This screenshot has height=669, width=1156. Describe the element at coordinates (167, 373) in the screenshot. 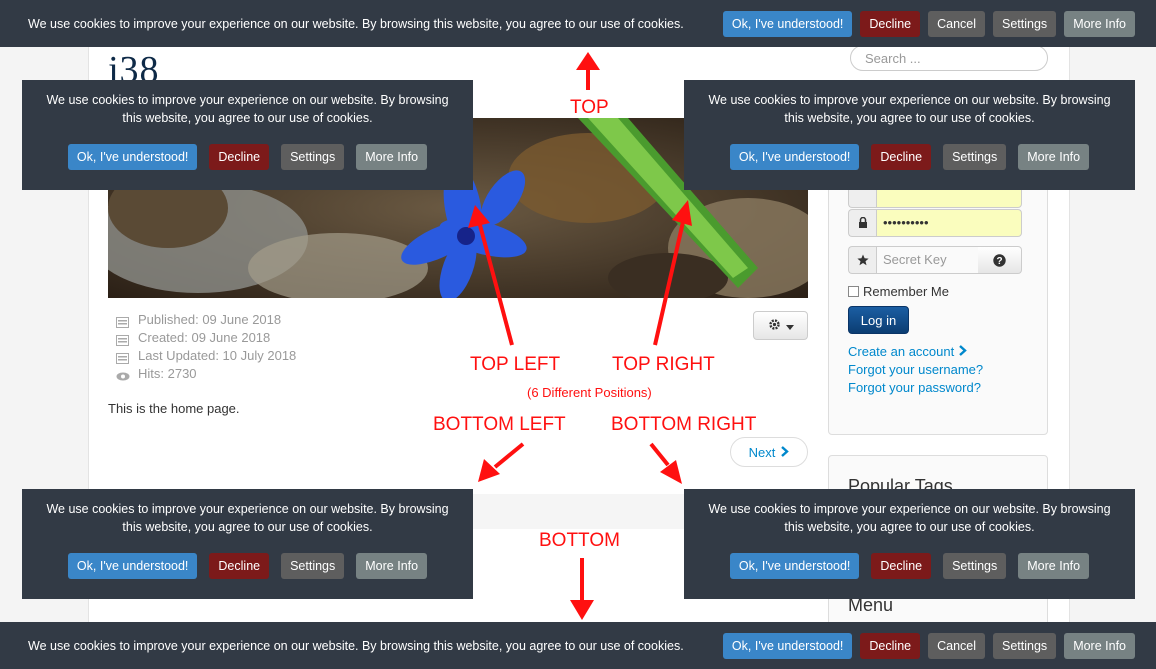

I see `hits-count: Hits: 2730` at that location.